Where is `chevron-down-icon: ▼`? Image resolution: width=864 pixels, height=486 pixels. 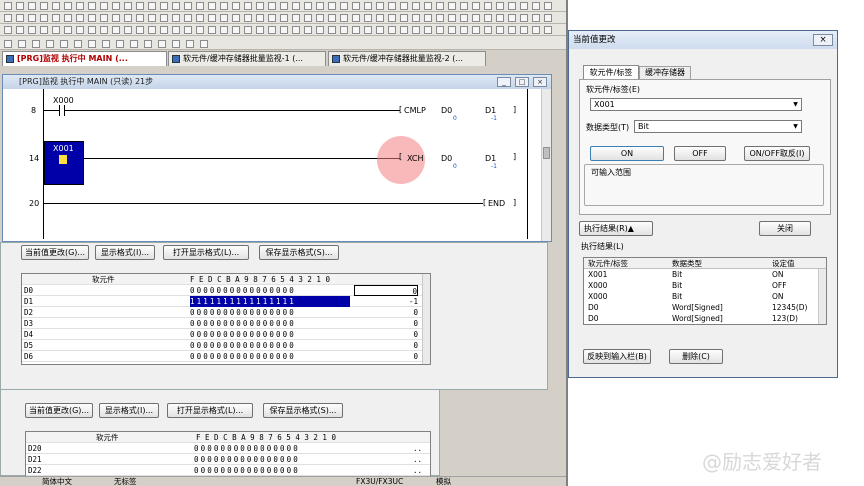 chevron-down-icon: ▼ is located at coordinates (795, 104).